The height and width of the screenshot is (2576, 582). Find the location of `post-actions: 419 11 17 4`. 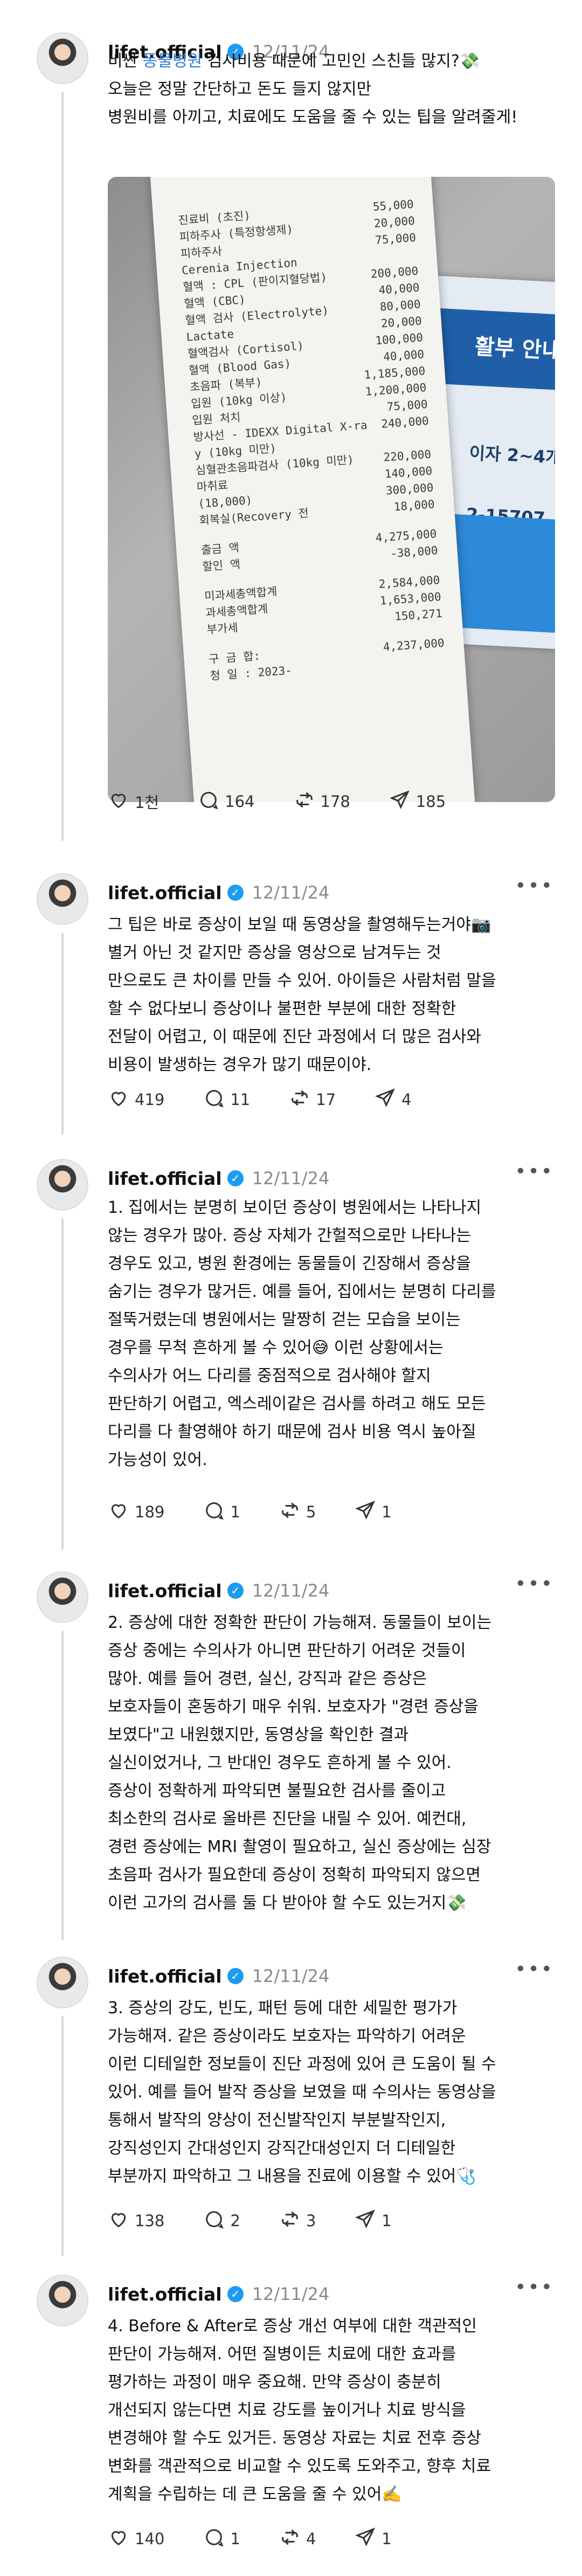

post-actions: 419 11 17 4 is located at coordinates (279, 1099).